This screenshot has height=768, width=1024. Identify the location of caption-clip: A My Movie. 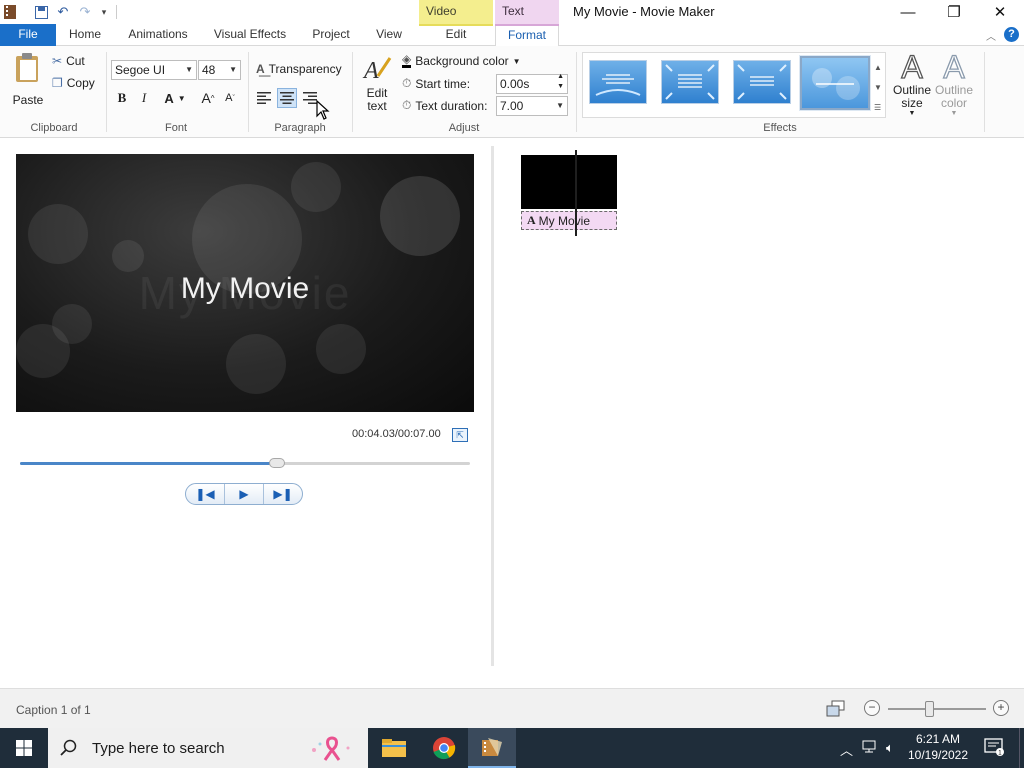
(569, 220).